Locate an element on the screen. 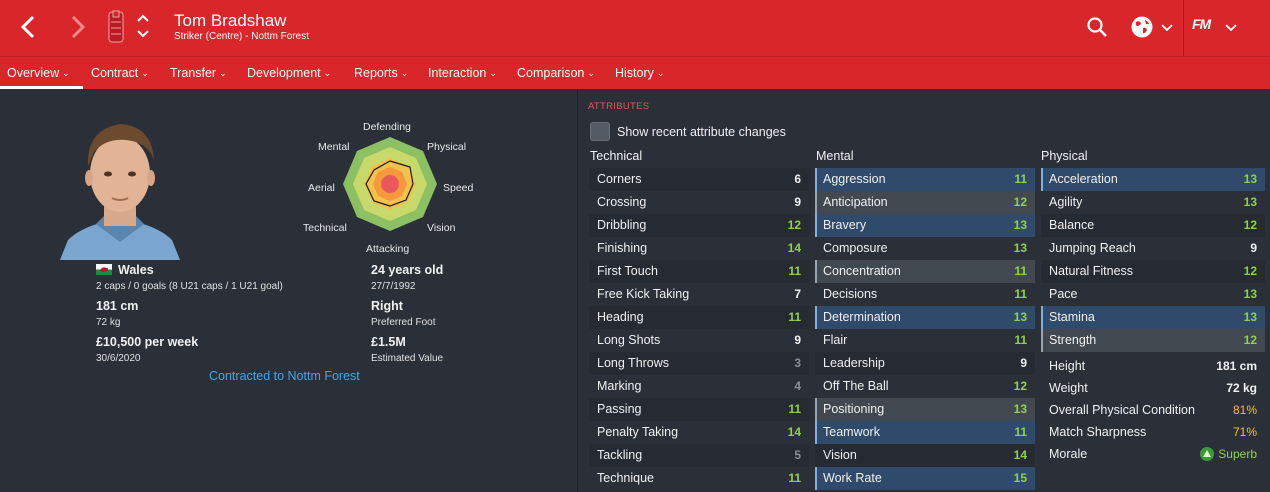 The width and height of the screenshot is (1270, 492). attribute-row: Anticipation 12 is located at coordinates (925, 202).